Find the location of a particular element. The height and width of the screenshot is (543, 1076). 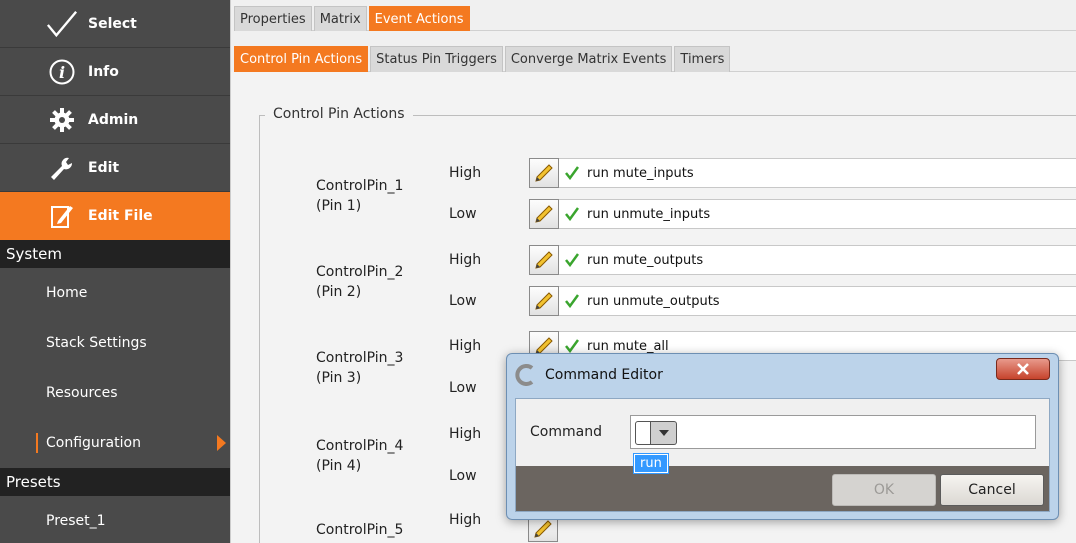

command-field is located at coordinates (833, 432).